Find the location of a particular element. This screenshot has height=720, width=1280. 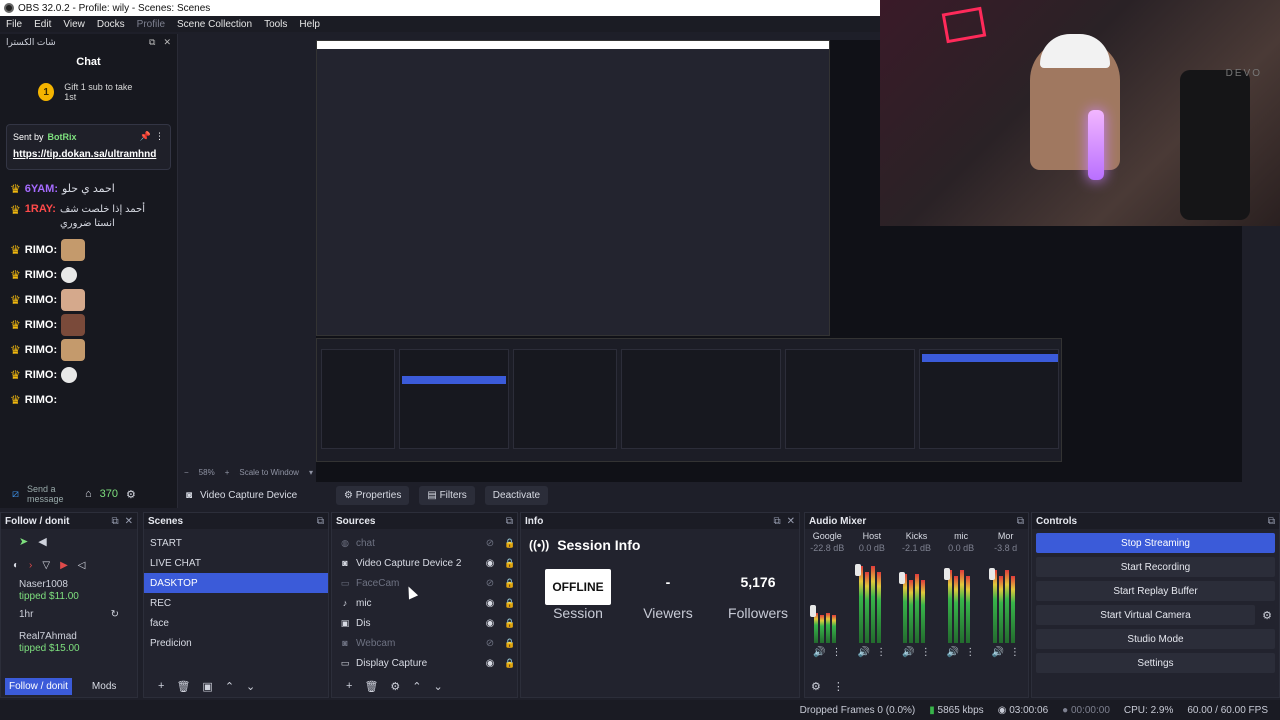

scene-item: Predicion is located at coordinates (236, 643).